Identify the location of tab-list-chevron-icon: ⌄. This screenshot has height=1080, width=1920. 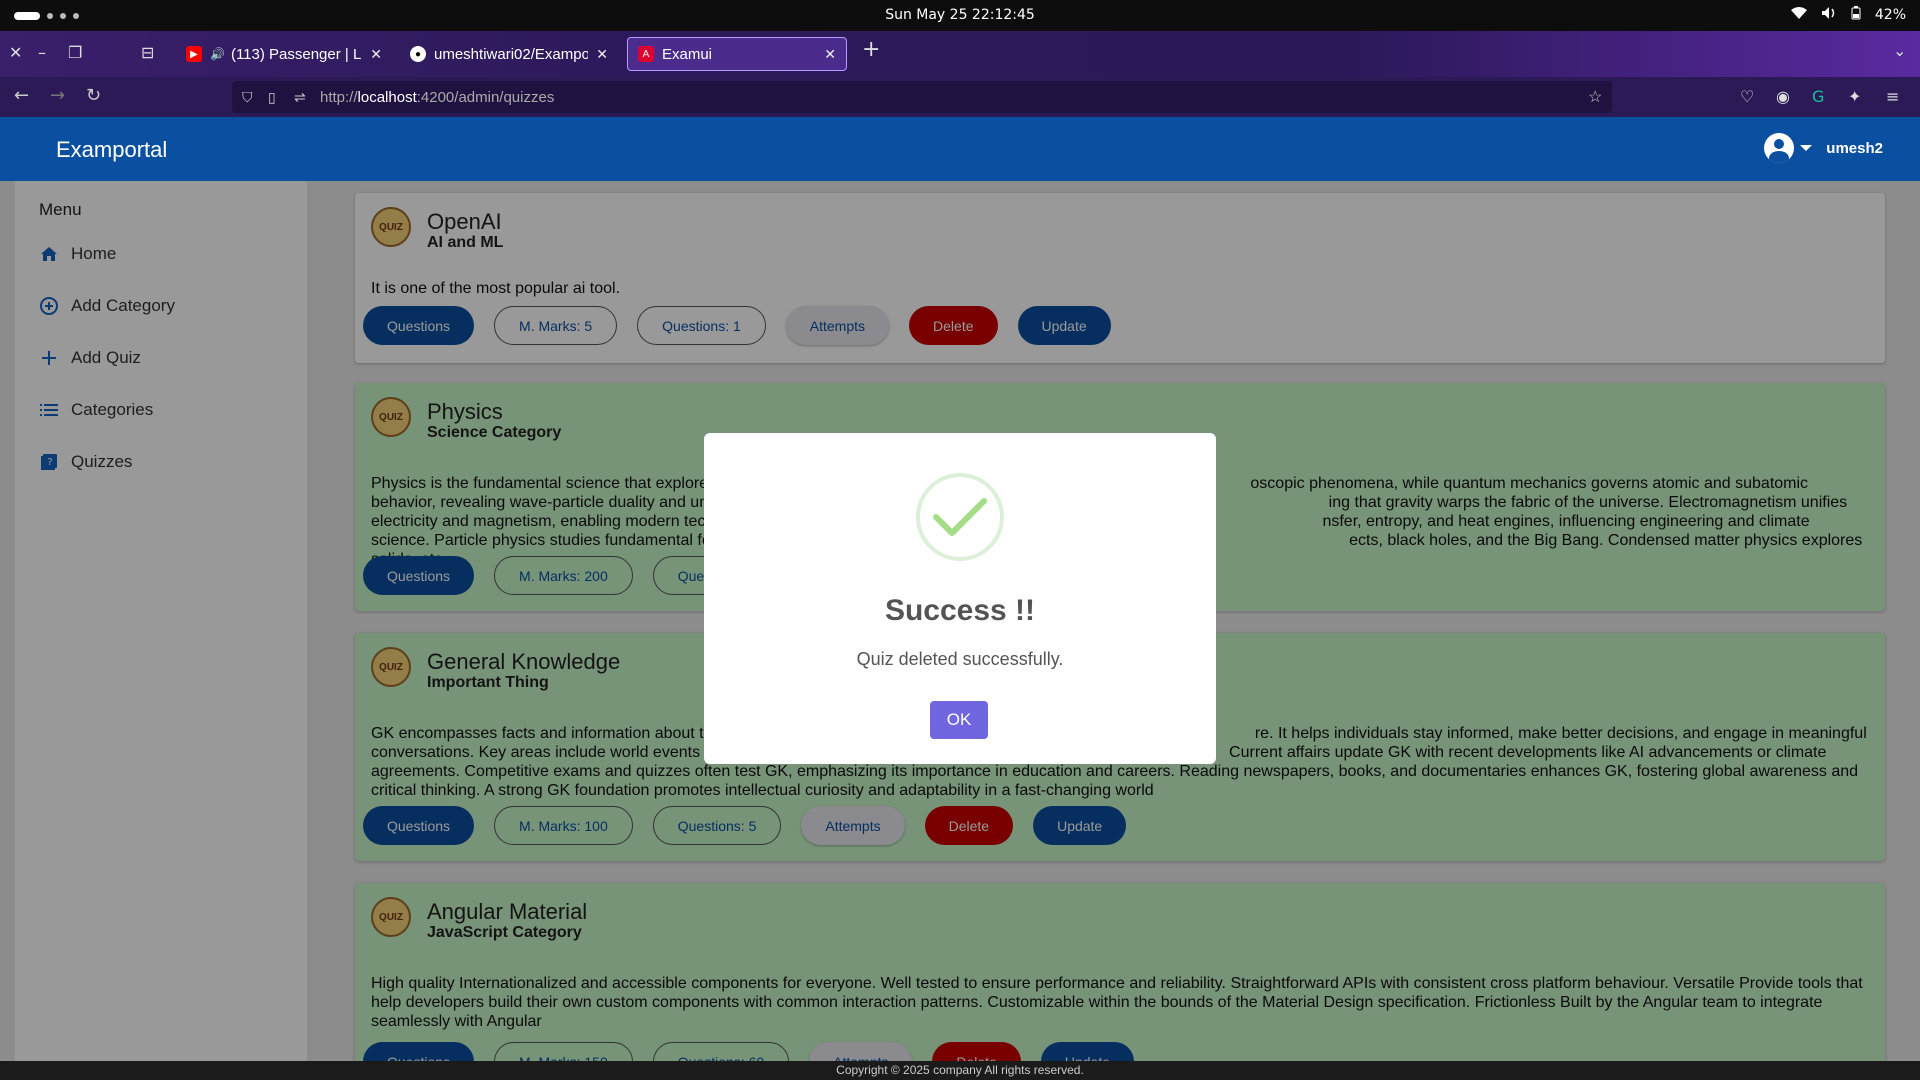
(1899, 50).